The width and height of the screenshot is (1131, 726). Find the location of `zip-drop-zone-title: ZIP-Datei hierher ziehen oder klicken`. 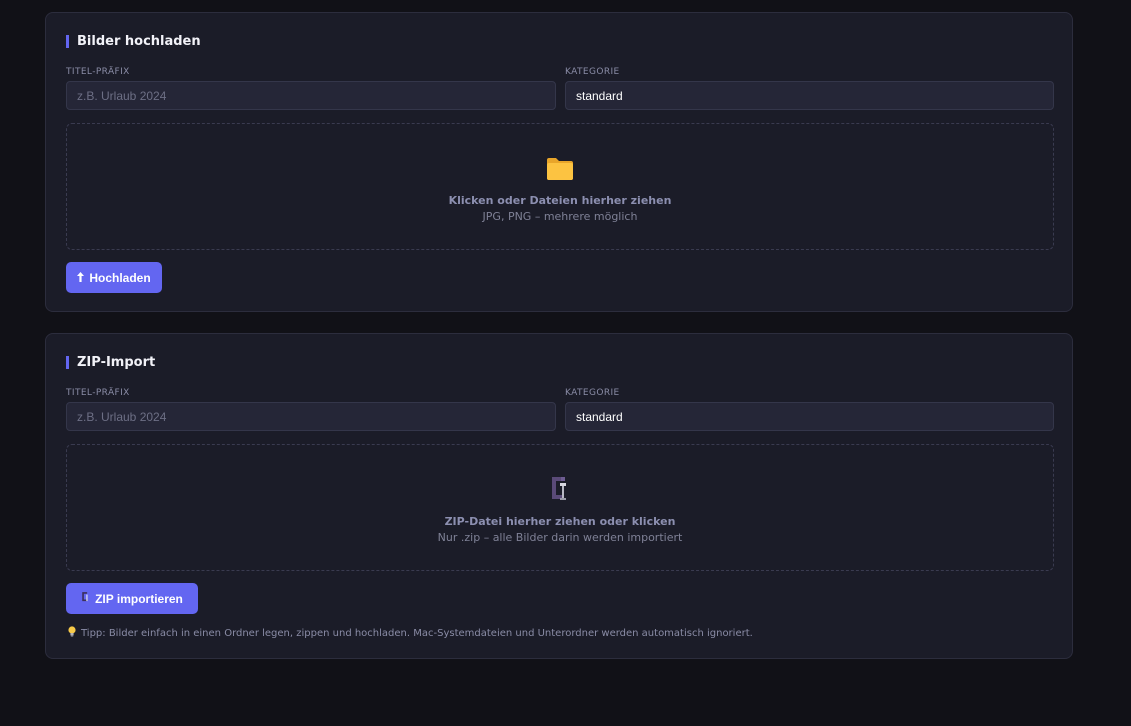

zip-drop-zone-title: ZIP-Datei hierher ziehen oder klicken is located at coordinates (560, 521).